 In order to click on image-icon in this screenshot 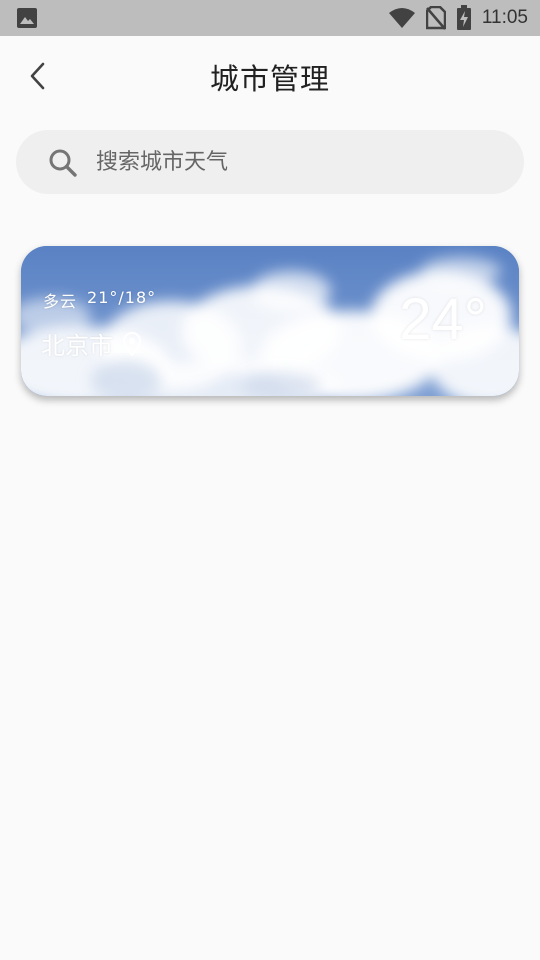, I will do `click(27, 18)`.